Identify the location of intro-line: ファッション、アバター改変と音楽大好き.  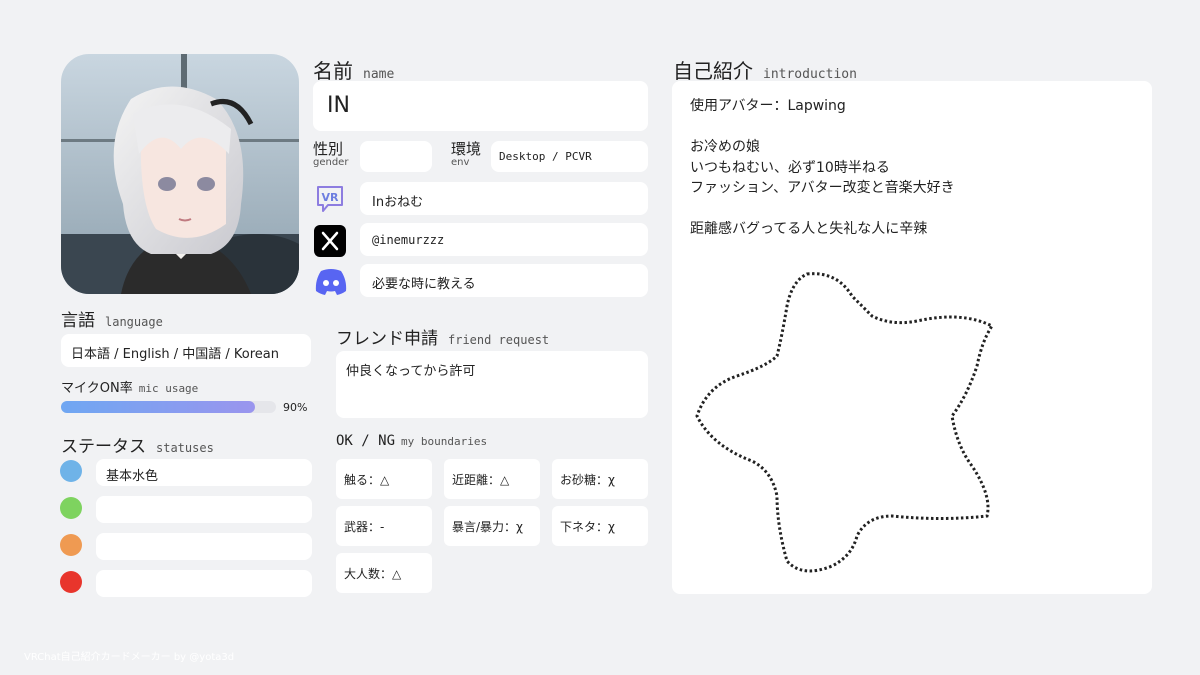
(822, 188).